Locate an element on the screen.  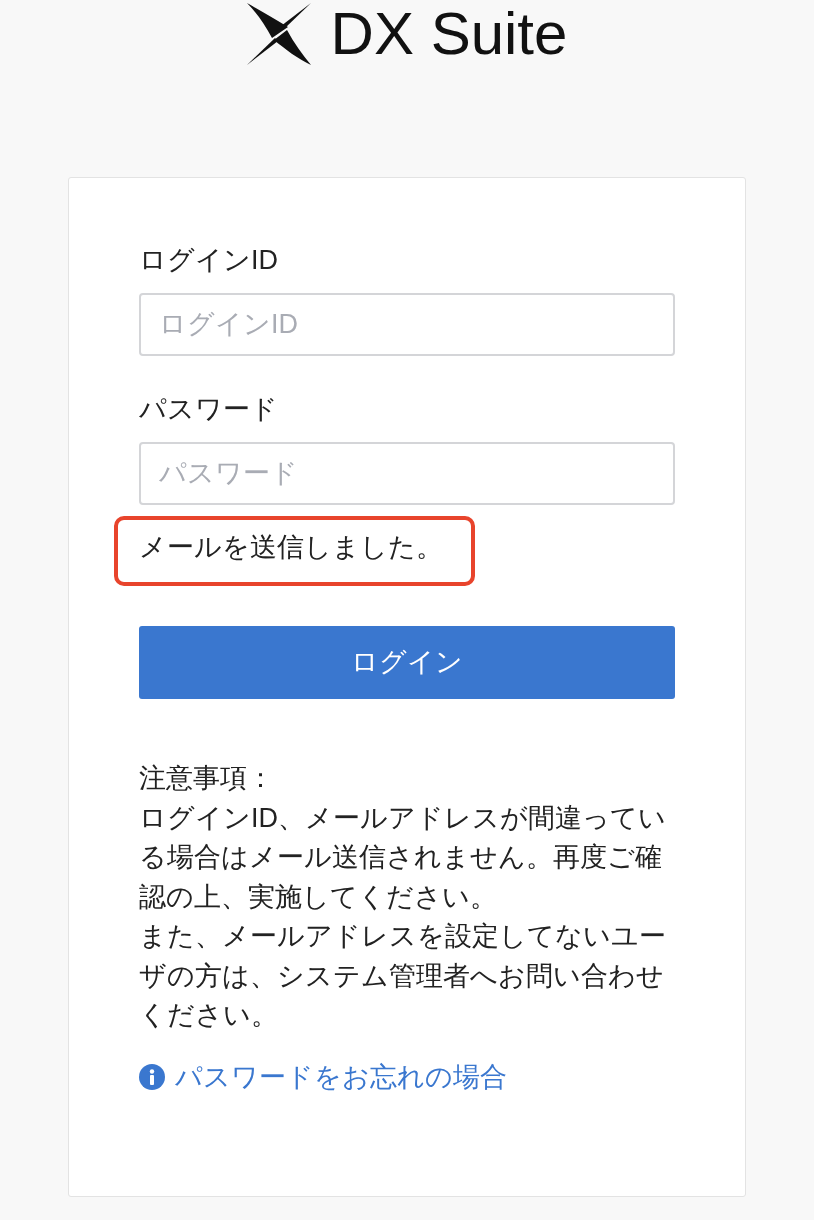
status-message: メールを送信しました。 is located at coordinates (291, 547).